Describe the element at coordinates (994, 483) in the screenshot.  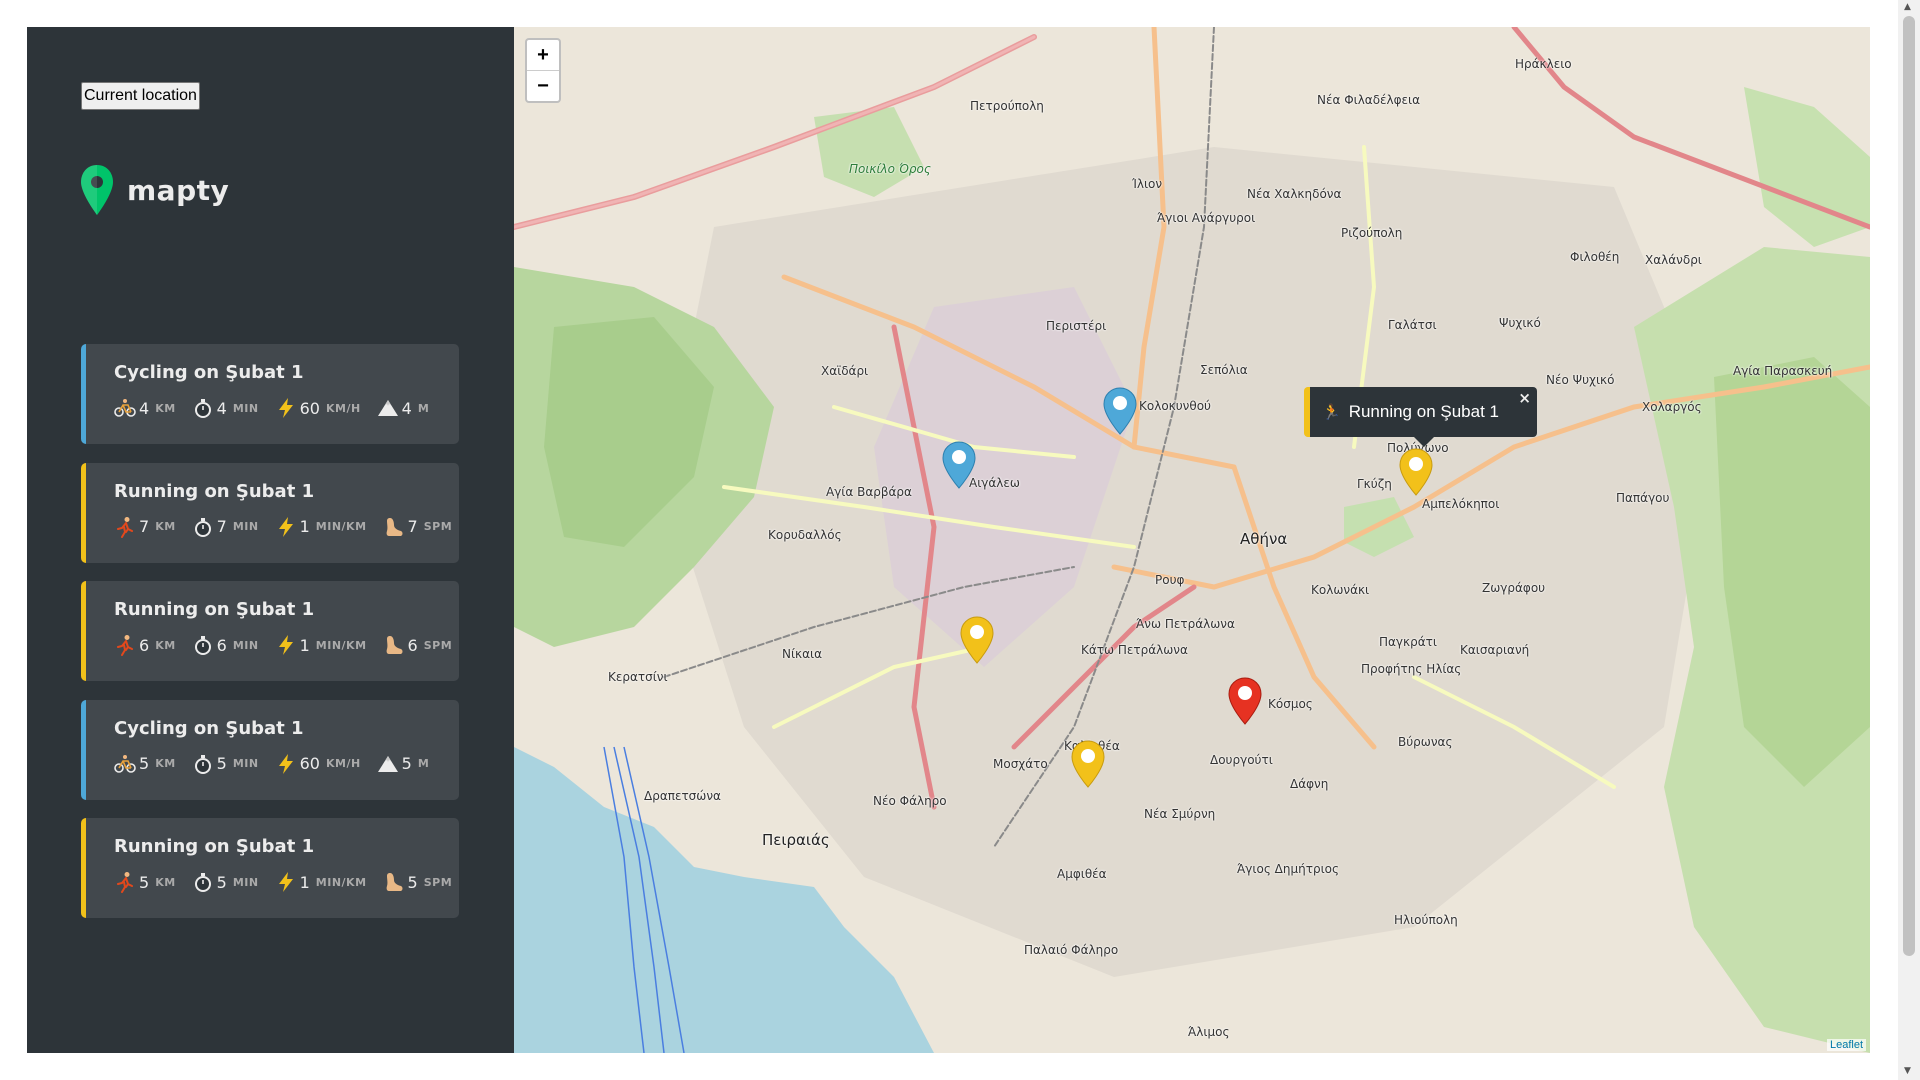
I see `map-label-aigaleo: Αιγάλεω` at that location.